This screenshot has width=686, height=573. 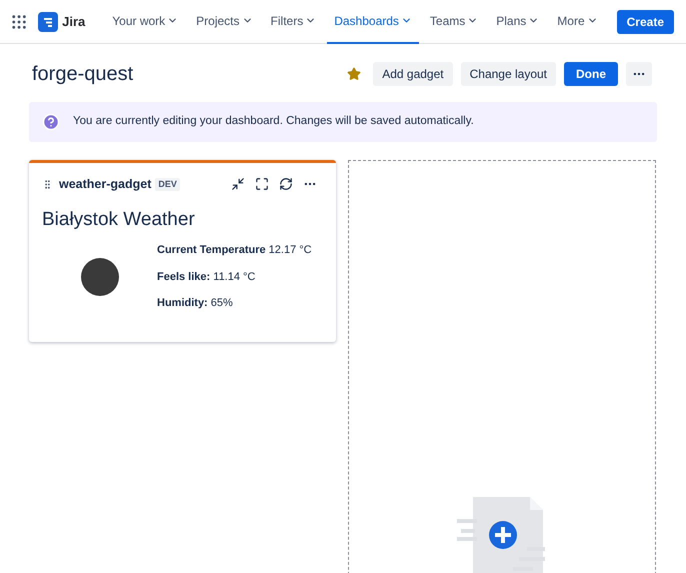 I want to click on toolbar-button: Change layout, so click(x=508, y=74).